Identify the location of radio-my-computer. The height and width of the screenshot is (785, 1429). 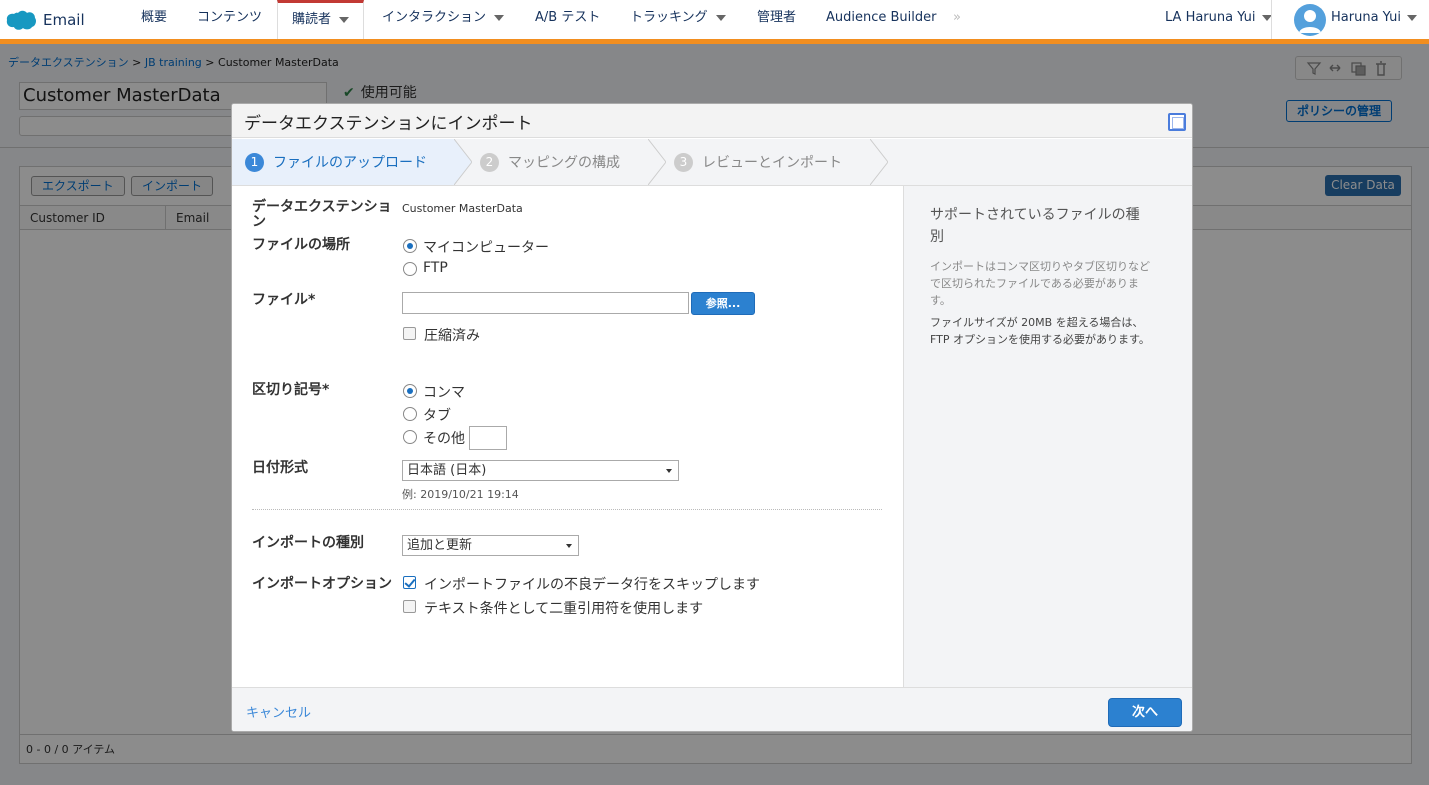
(410, 246).